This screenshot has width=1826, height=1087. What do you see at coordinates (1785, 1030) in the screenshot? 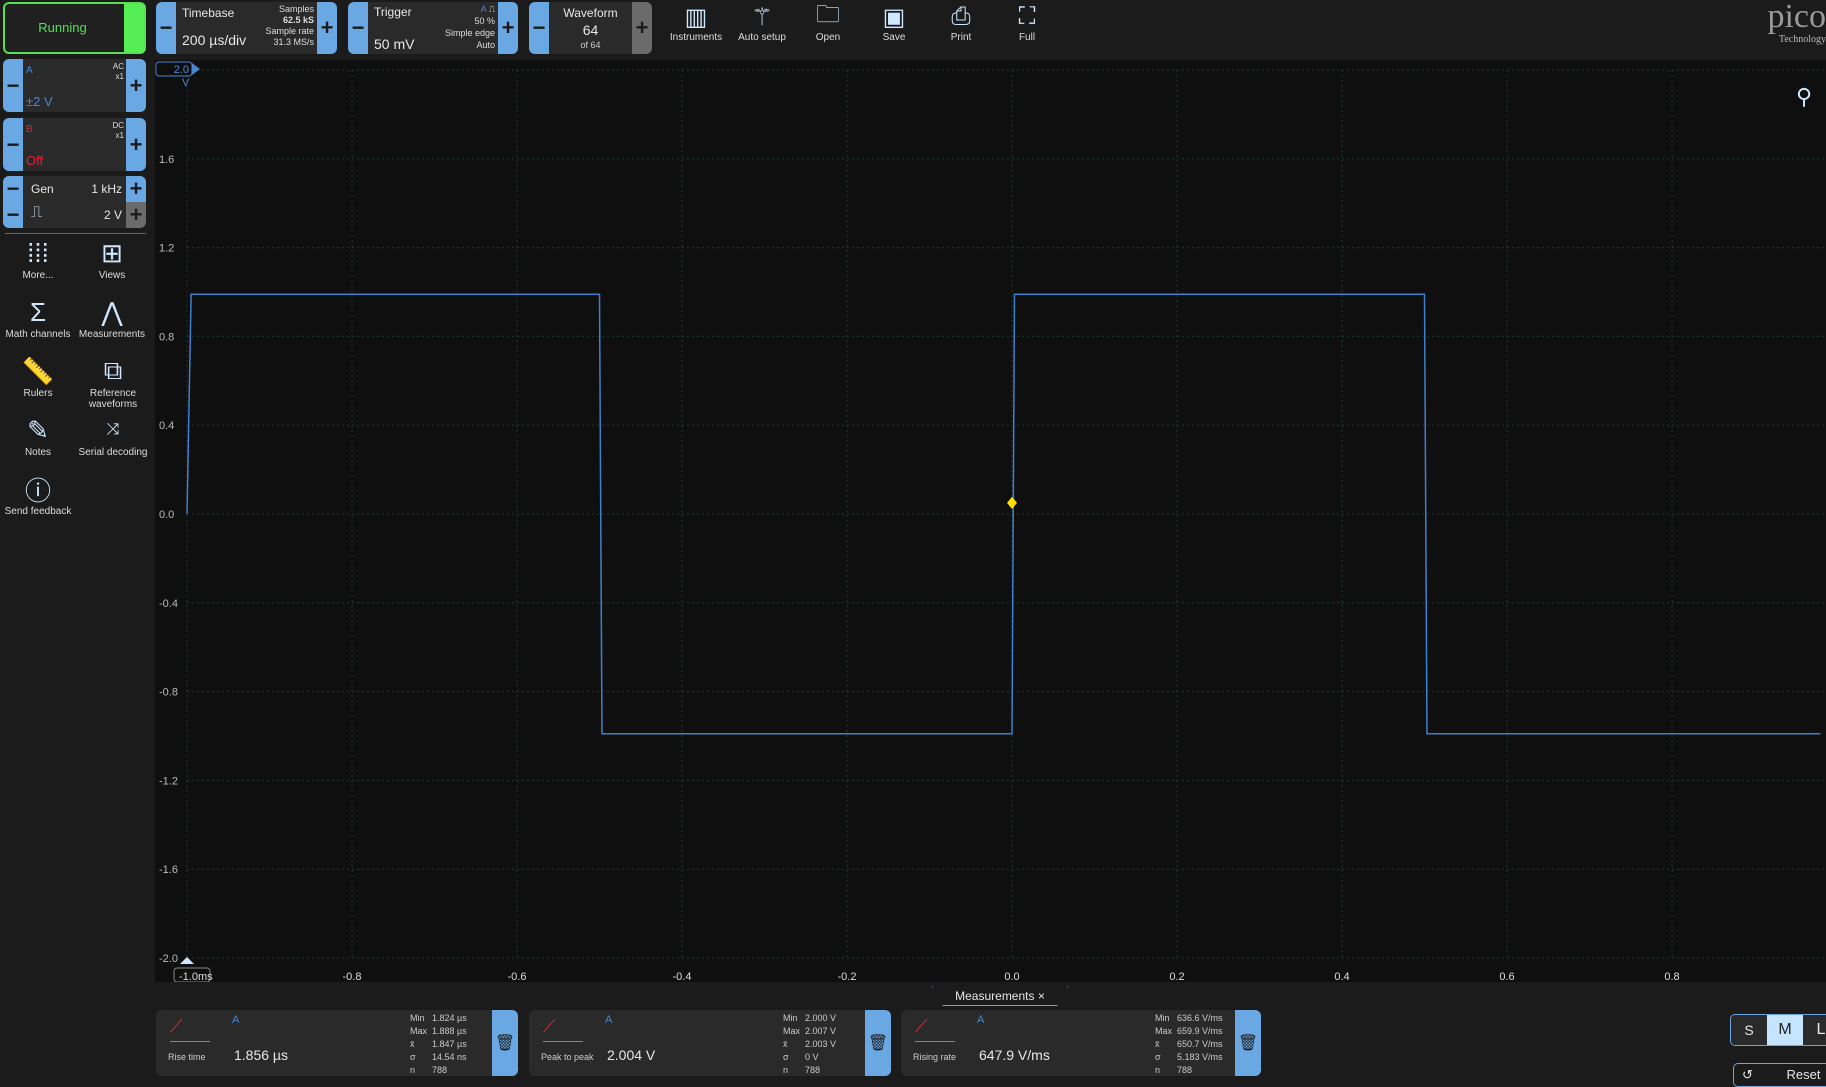
I see `size-m-button: M` at bounding box center [1785, 1030].